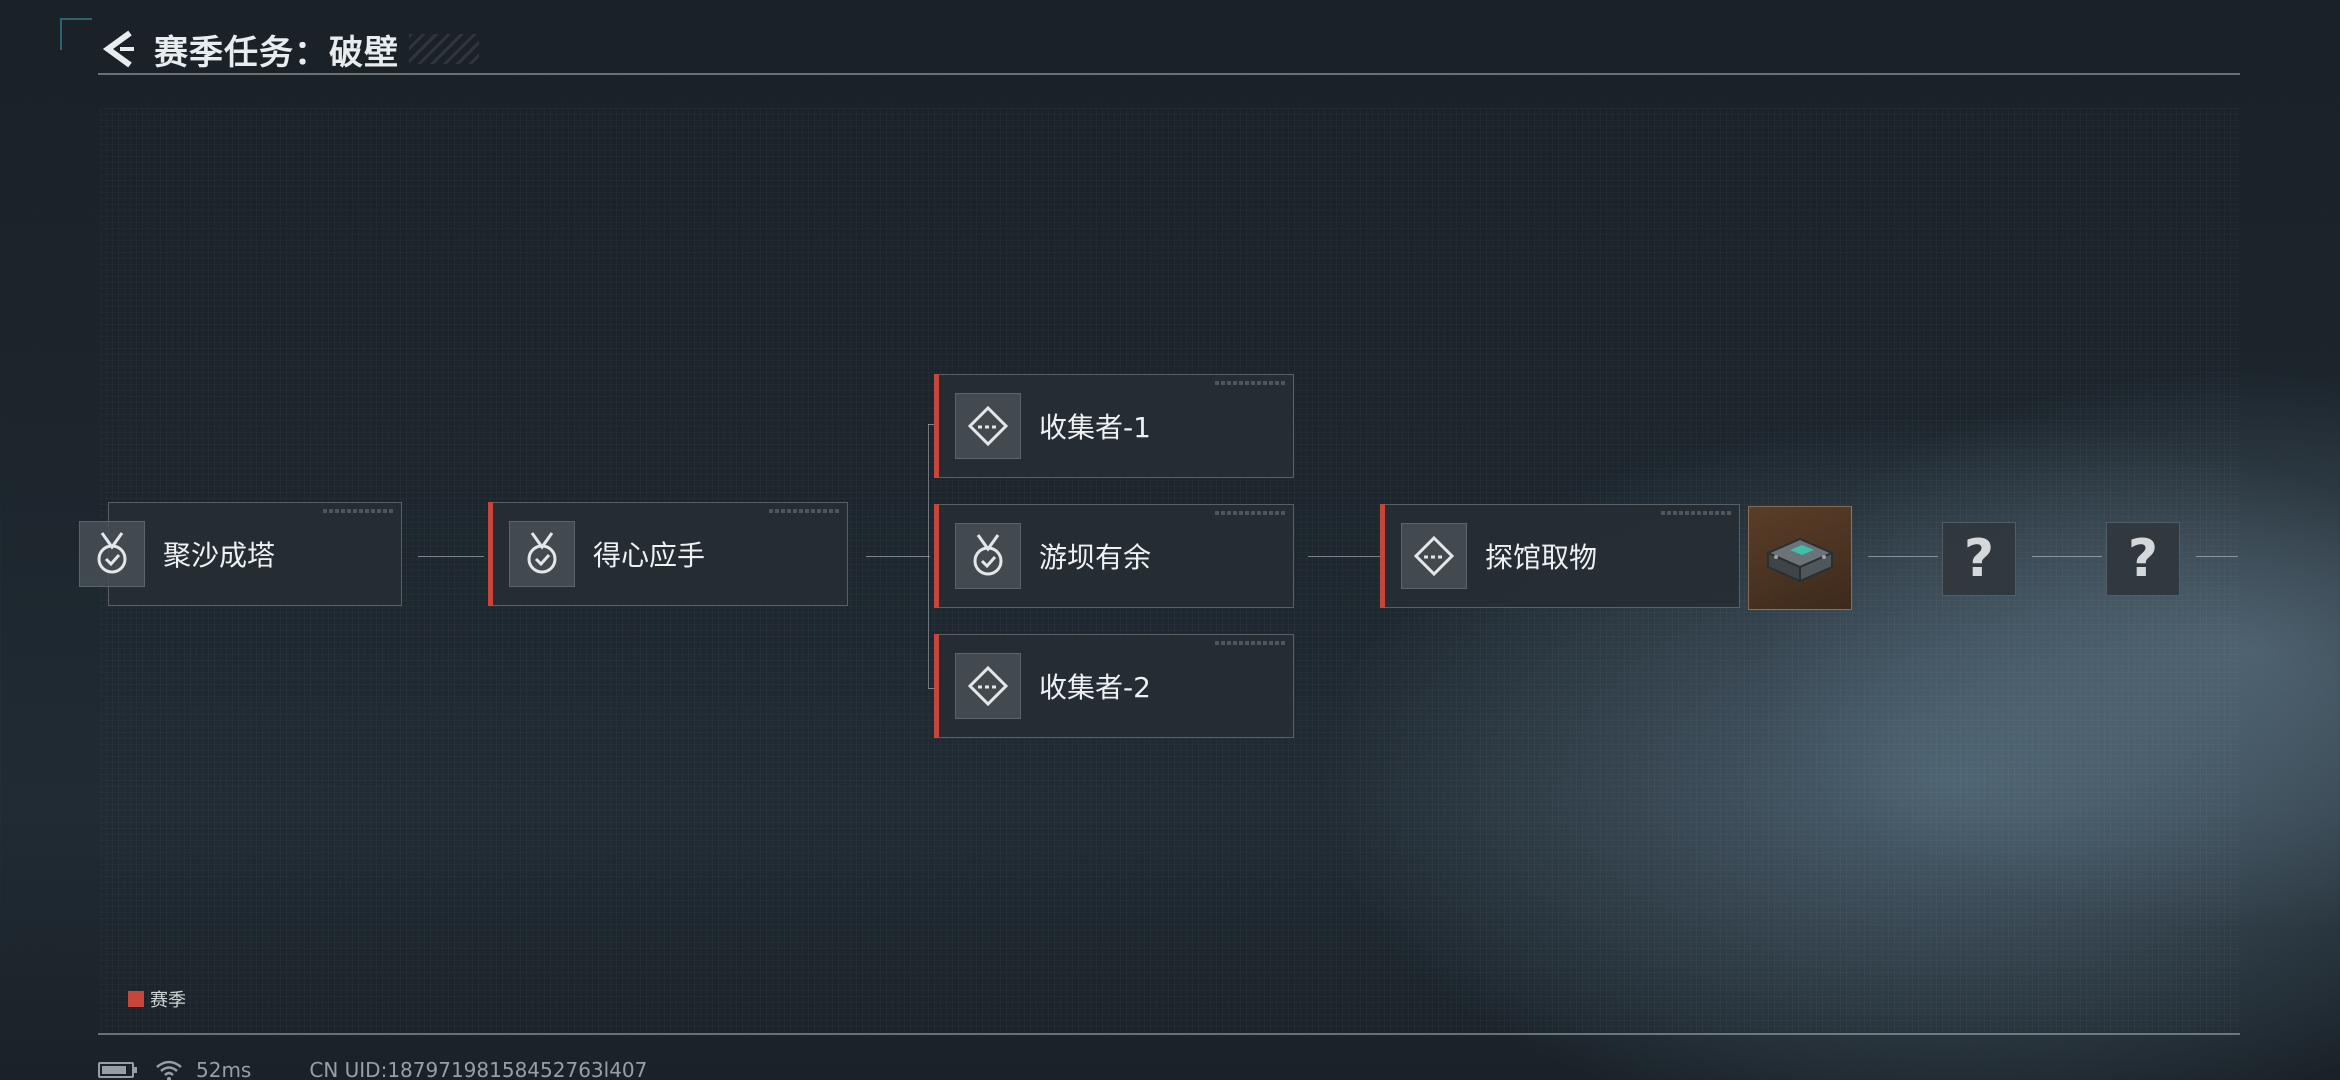 This screenshot has width=2340, height=1080. I want to click on battery-icon, so click(117, 1070).